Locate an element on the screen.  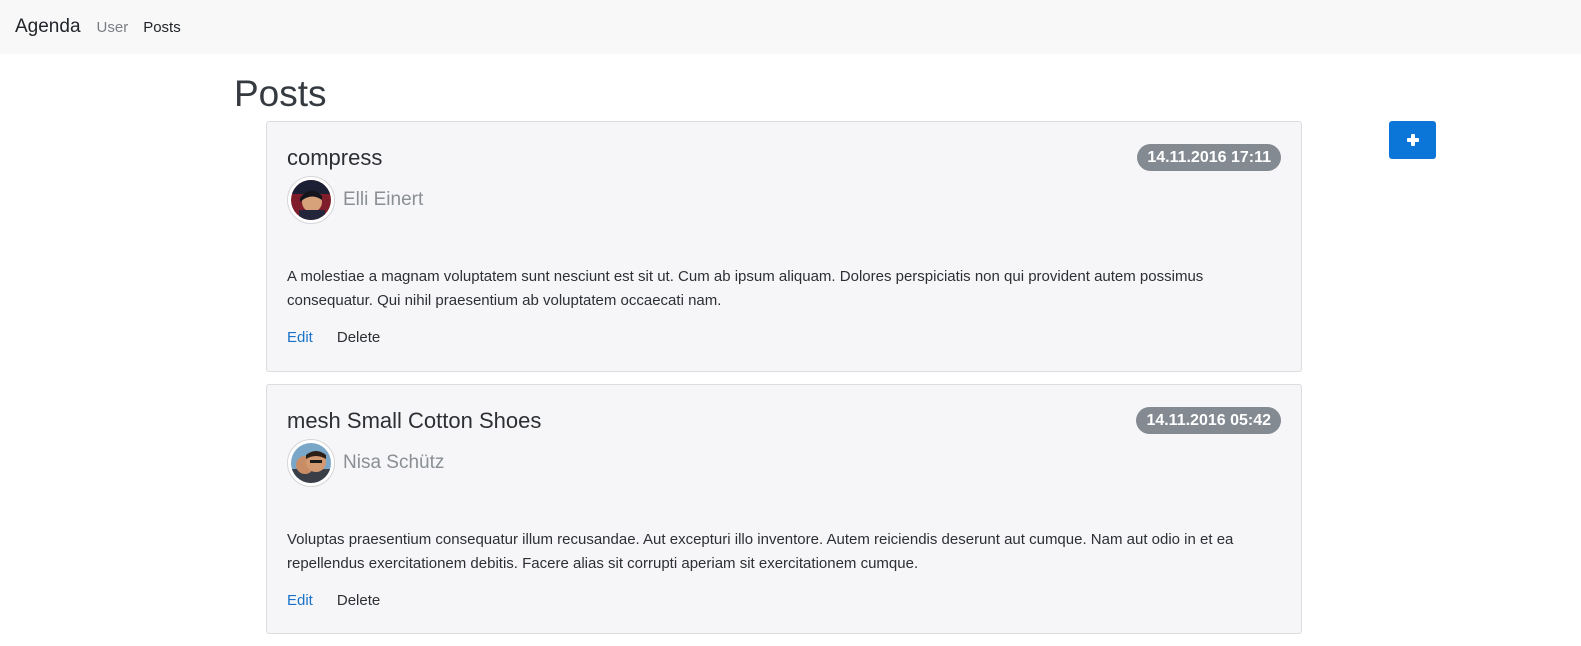
date-badge: 14.11.2016 17:11 is located at coordinates (1209, 157).